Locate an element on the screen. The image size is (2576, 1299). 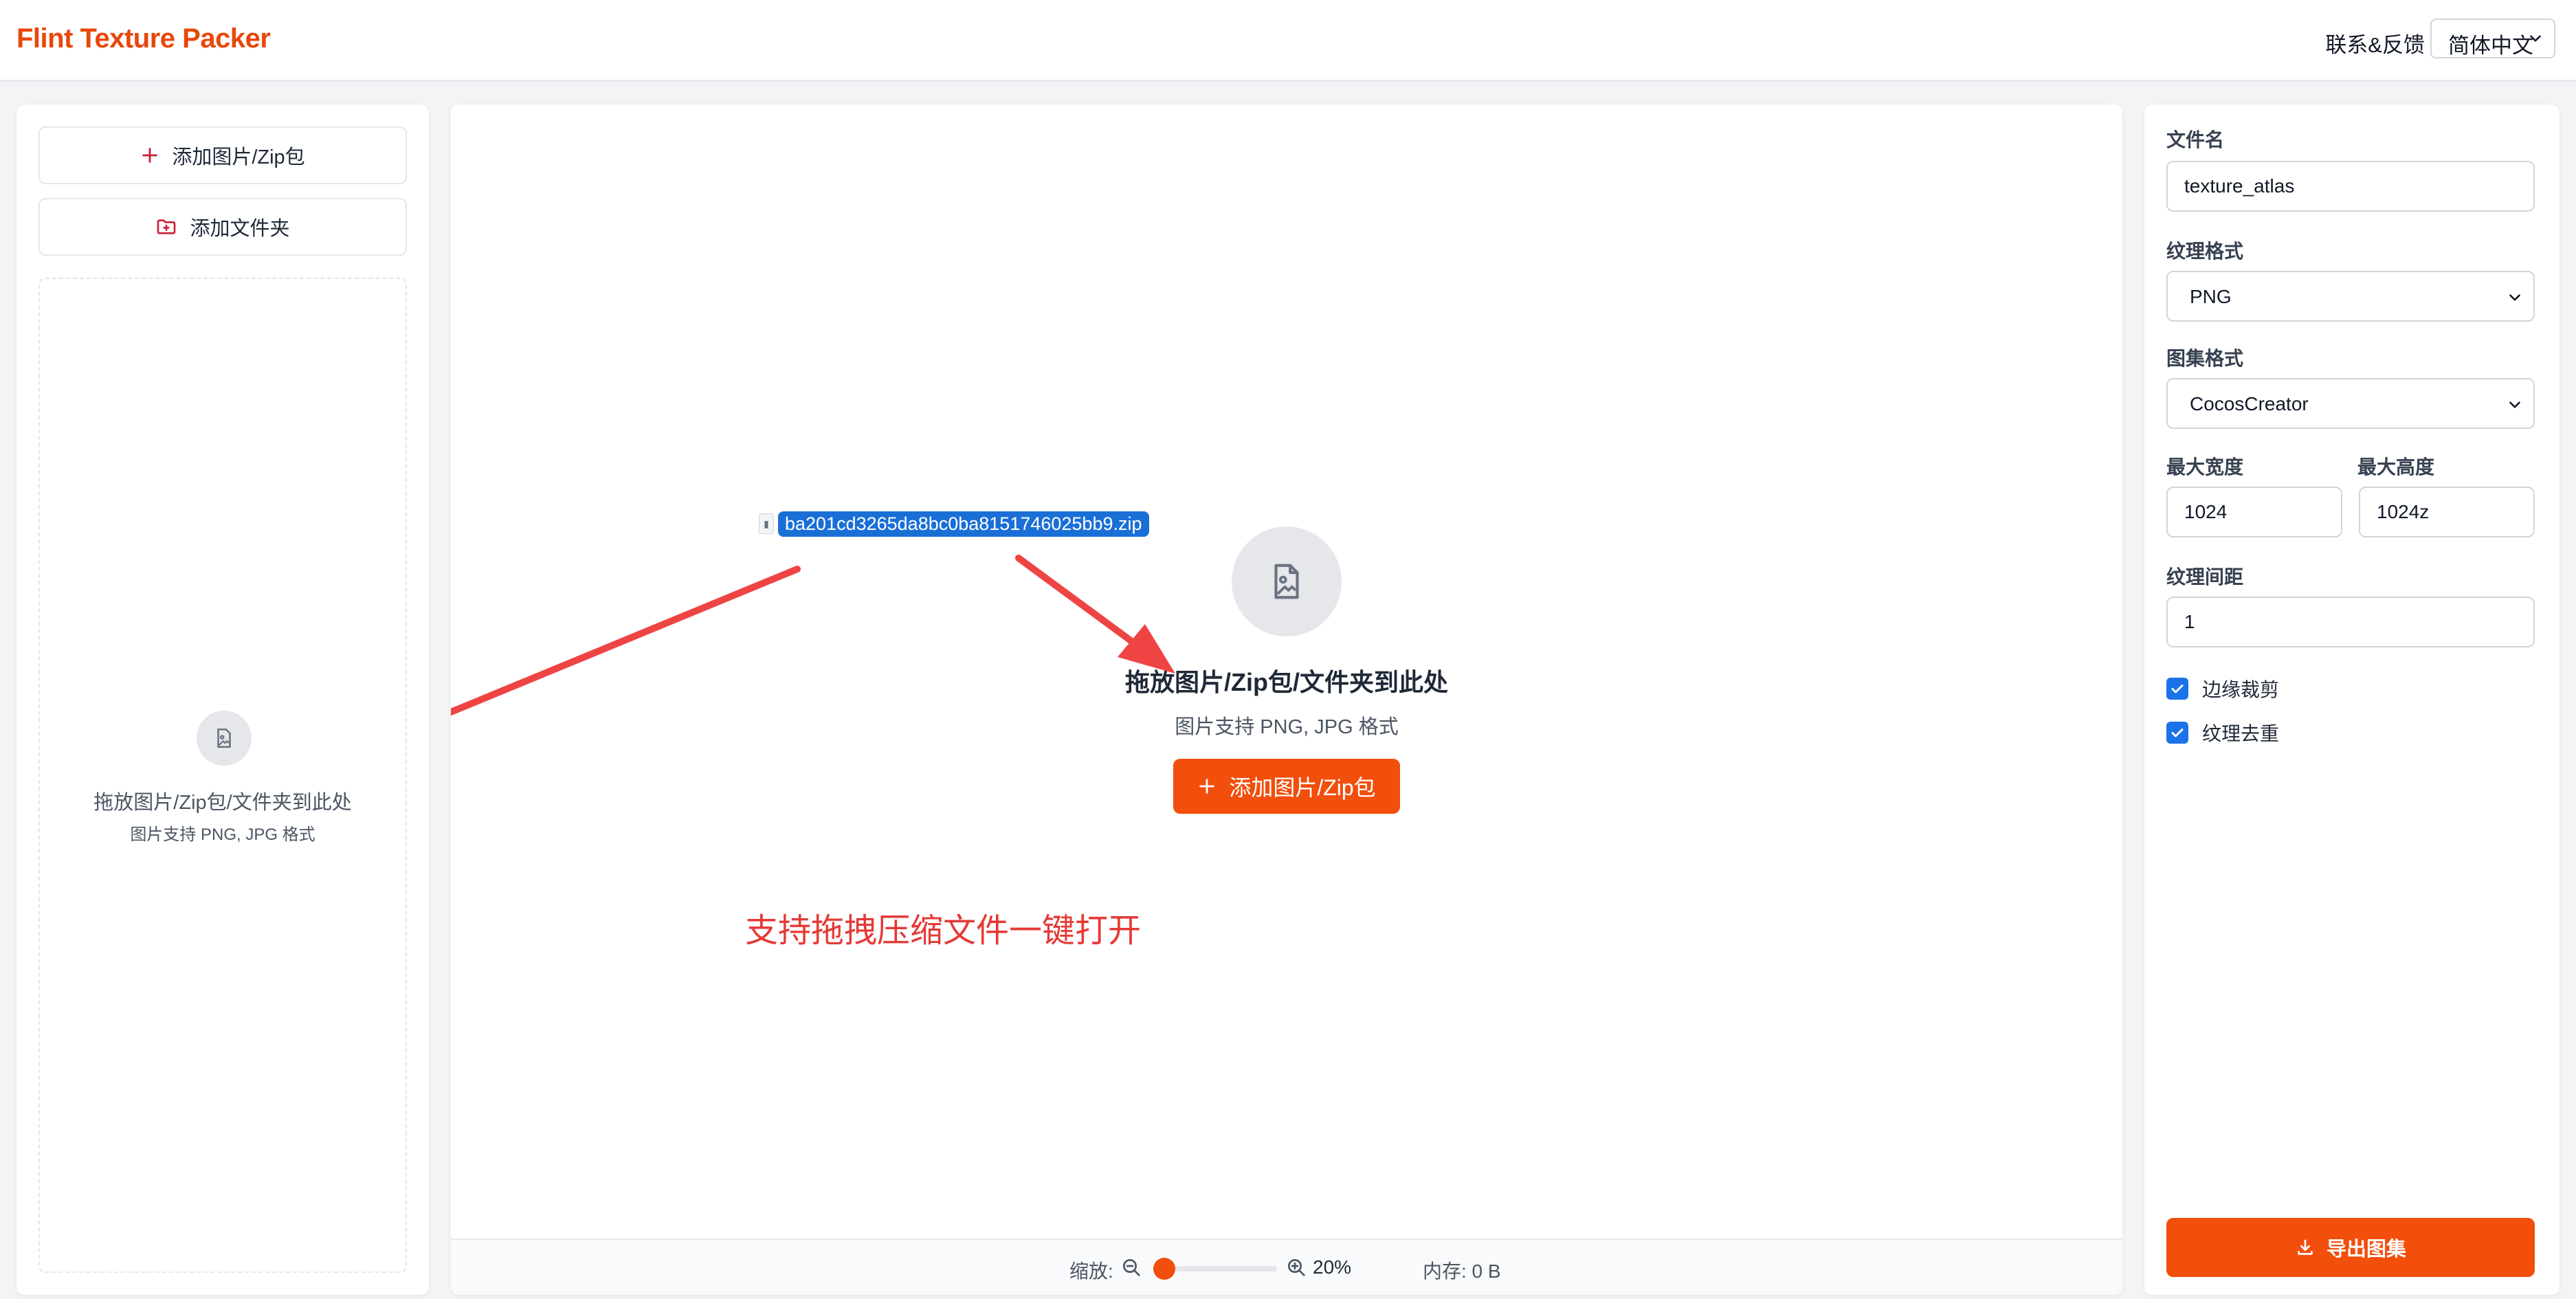
canvas-add-images-label: 添加图片/Zip包 is located at coordinates (1302, 787).